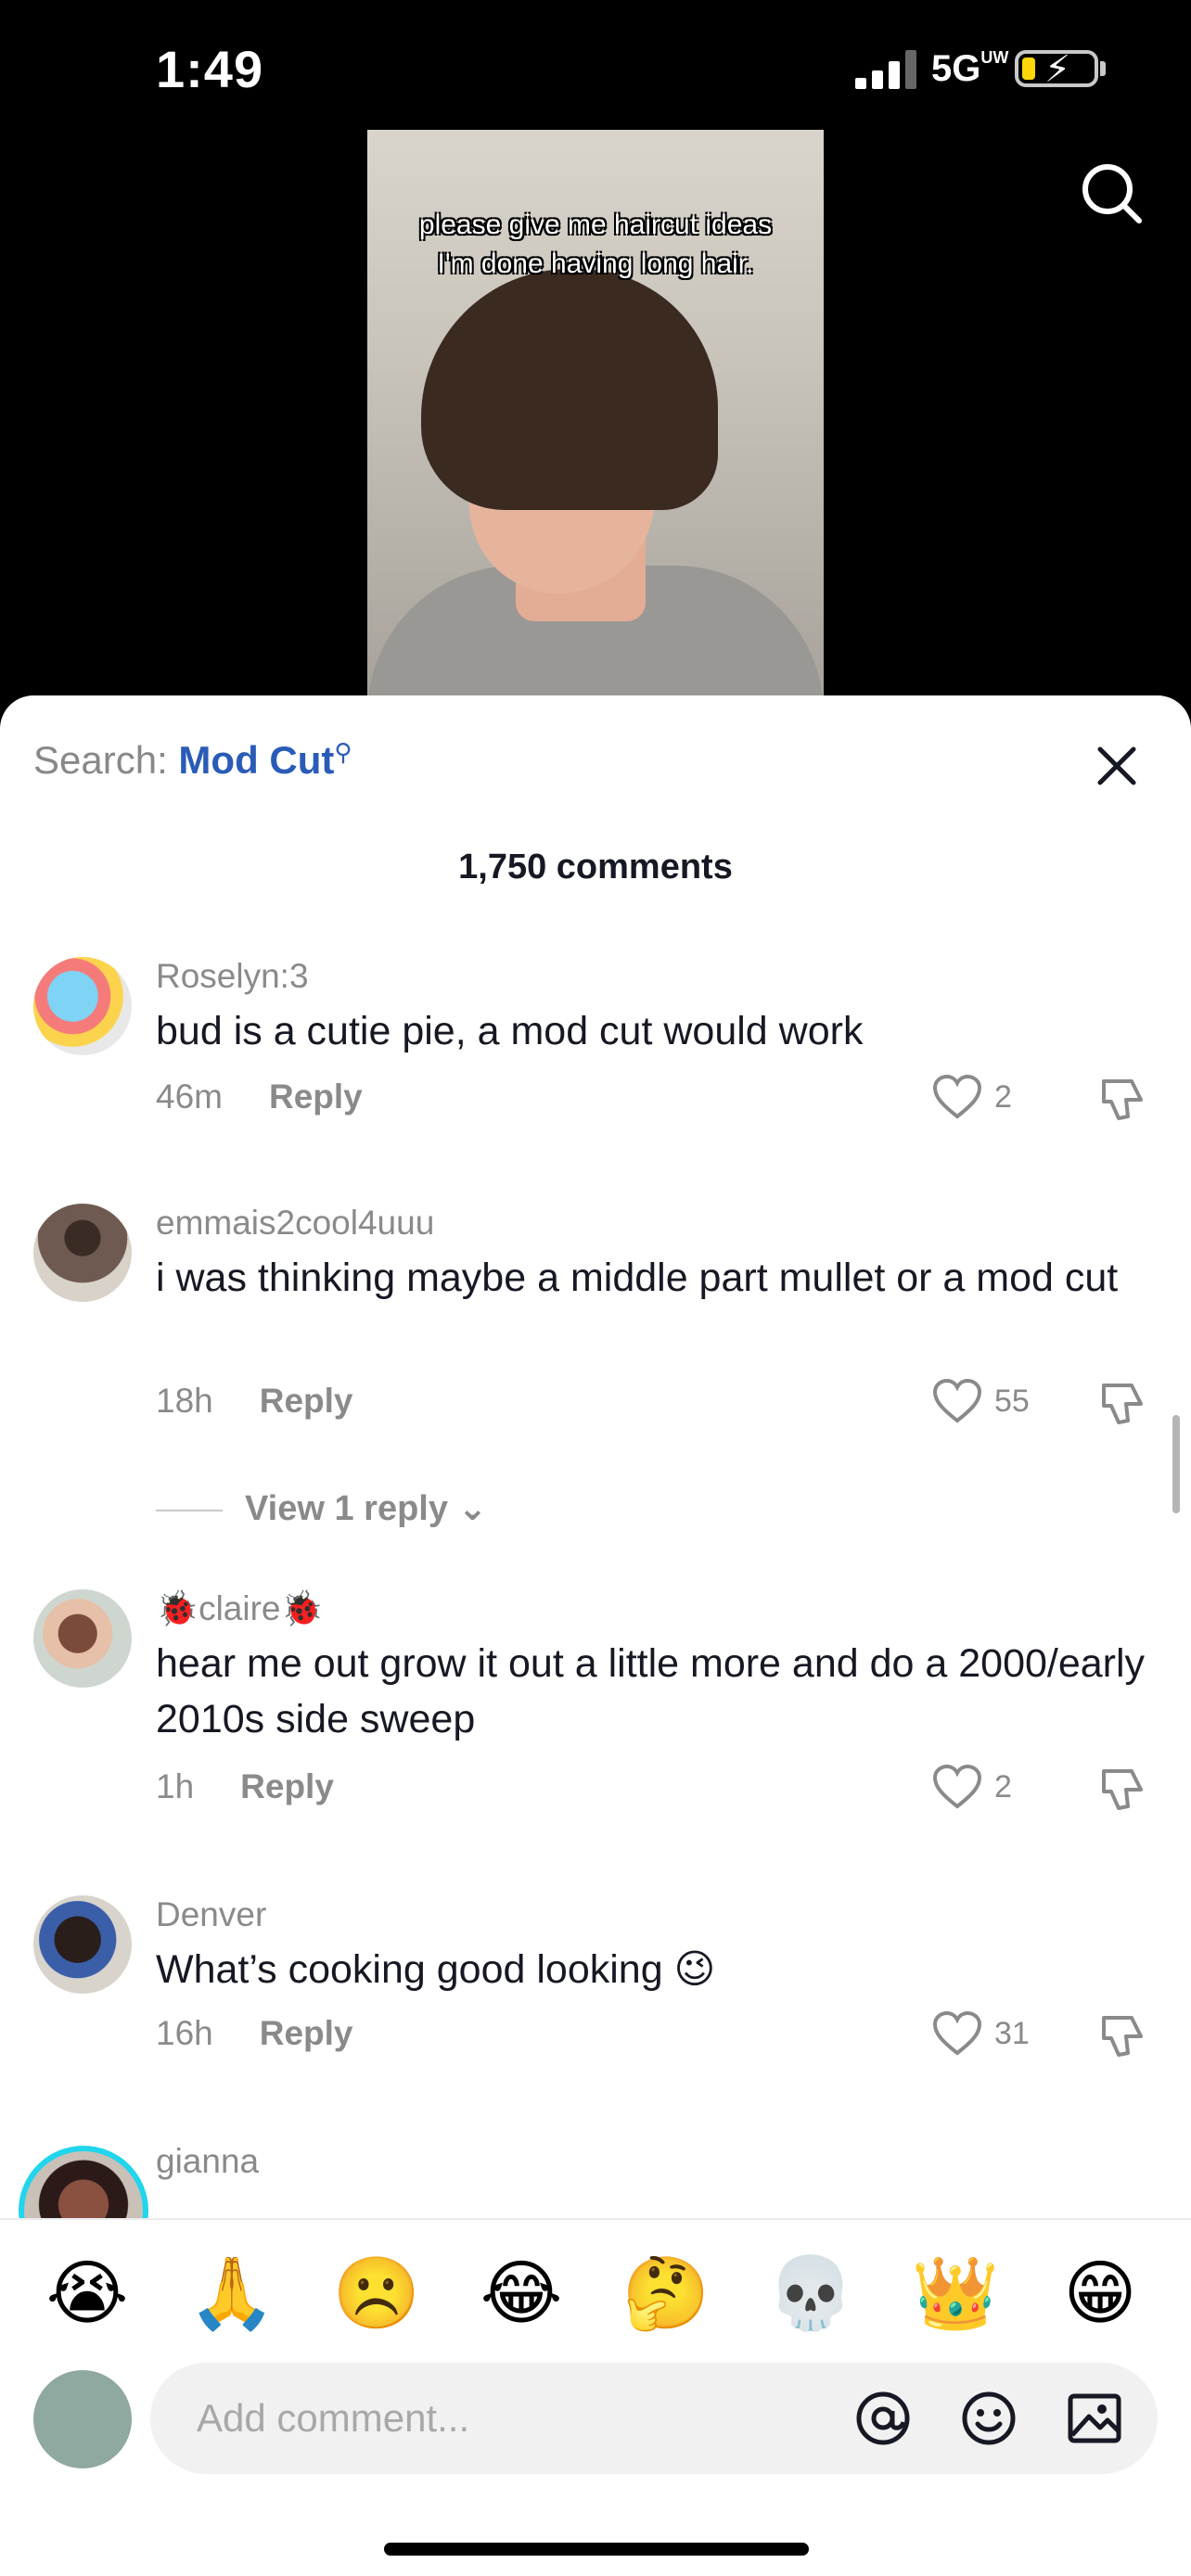 The width and height of the screenshot is (1191, 2576). Describe the element at coordinates (436, 1969) in the screenshot. I see `comment-text: What’s cooking good looking 😉` at that location.